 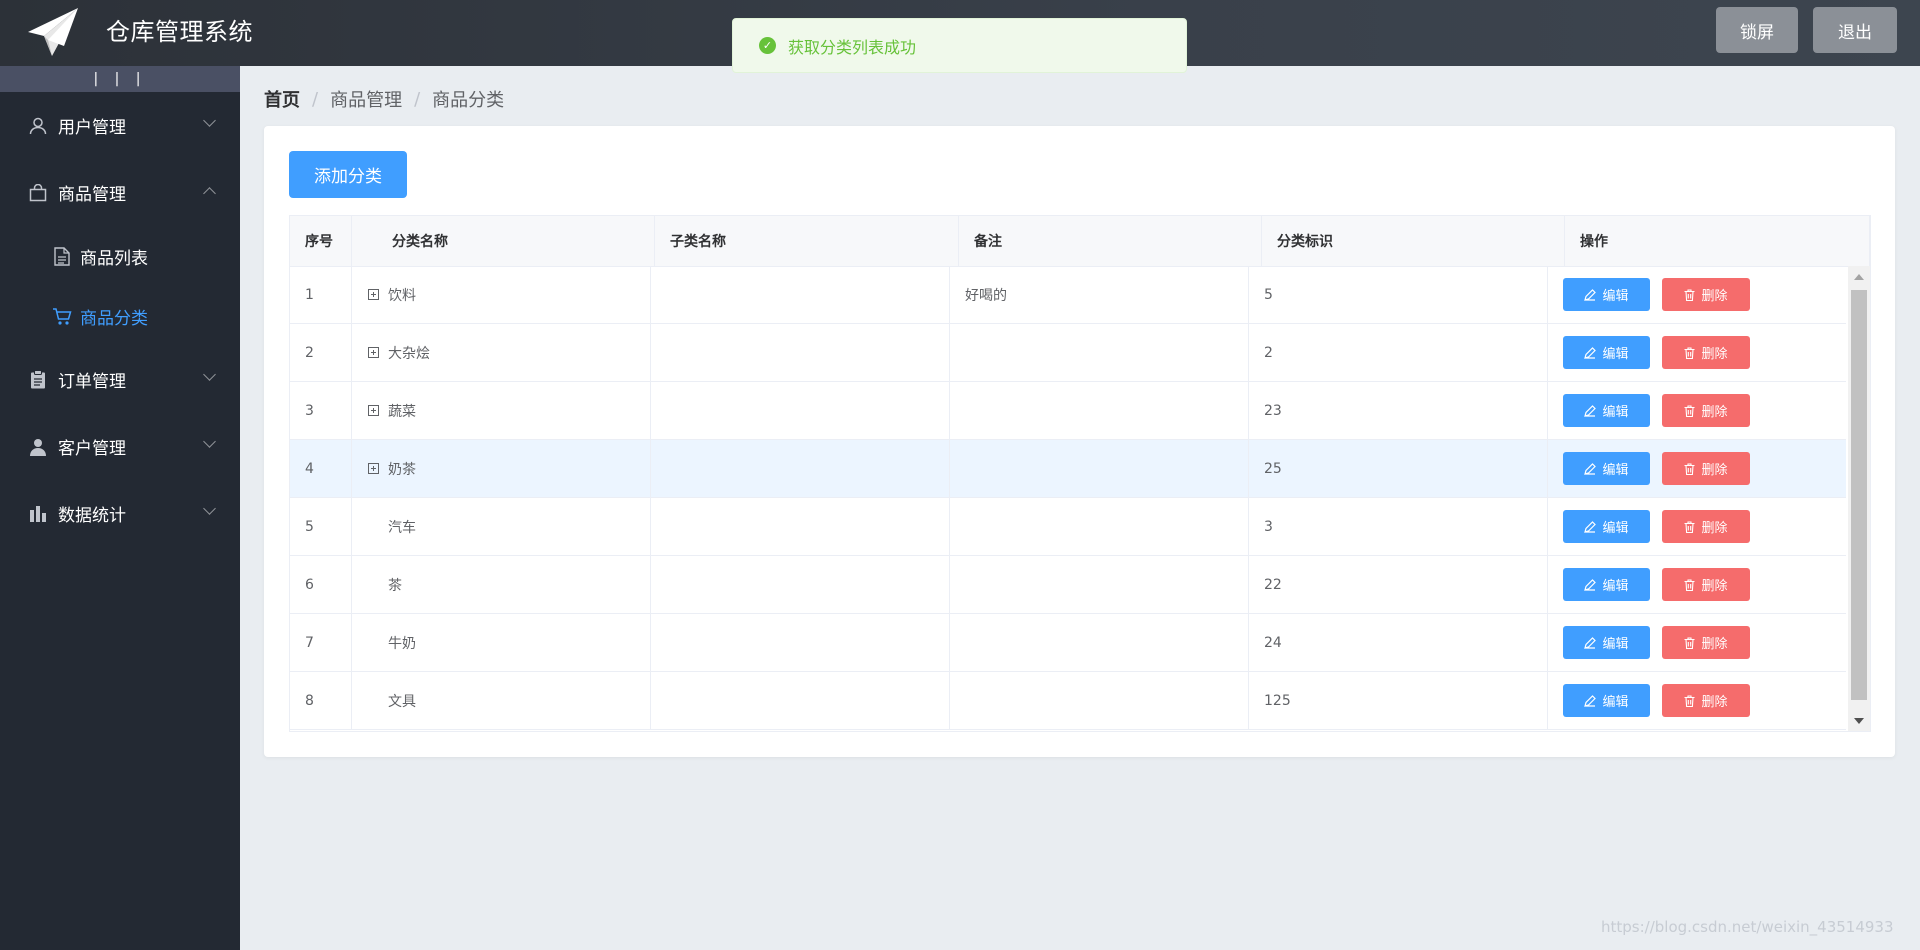 I want to click on scrollbar-thumb, so click(x=1859, y=495).